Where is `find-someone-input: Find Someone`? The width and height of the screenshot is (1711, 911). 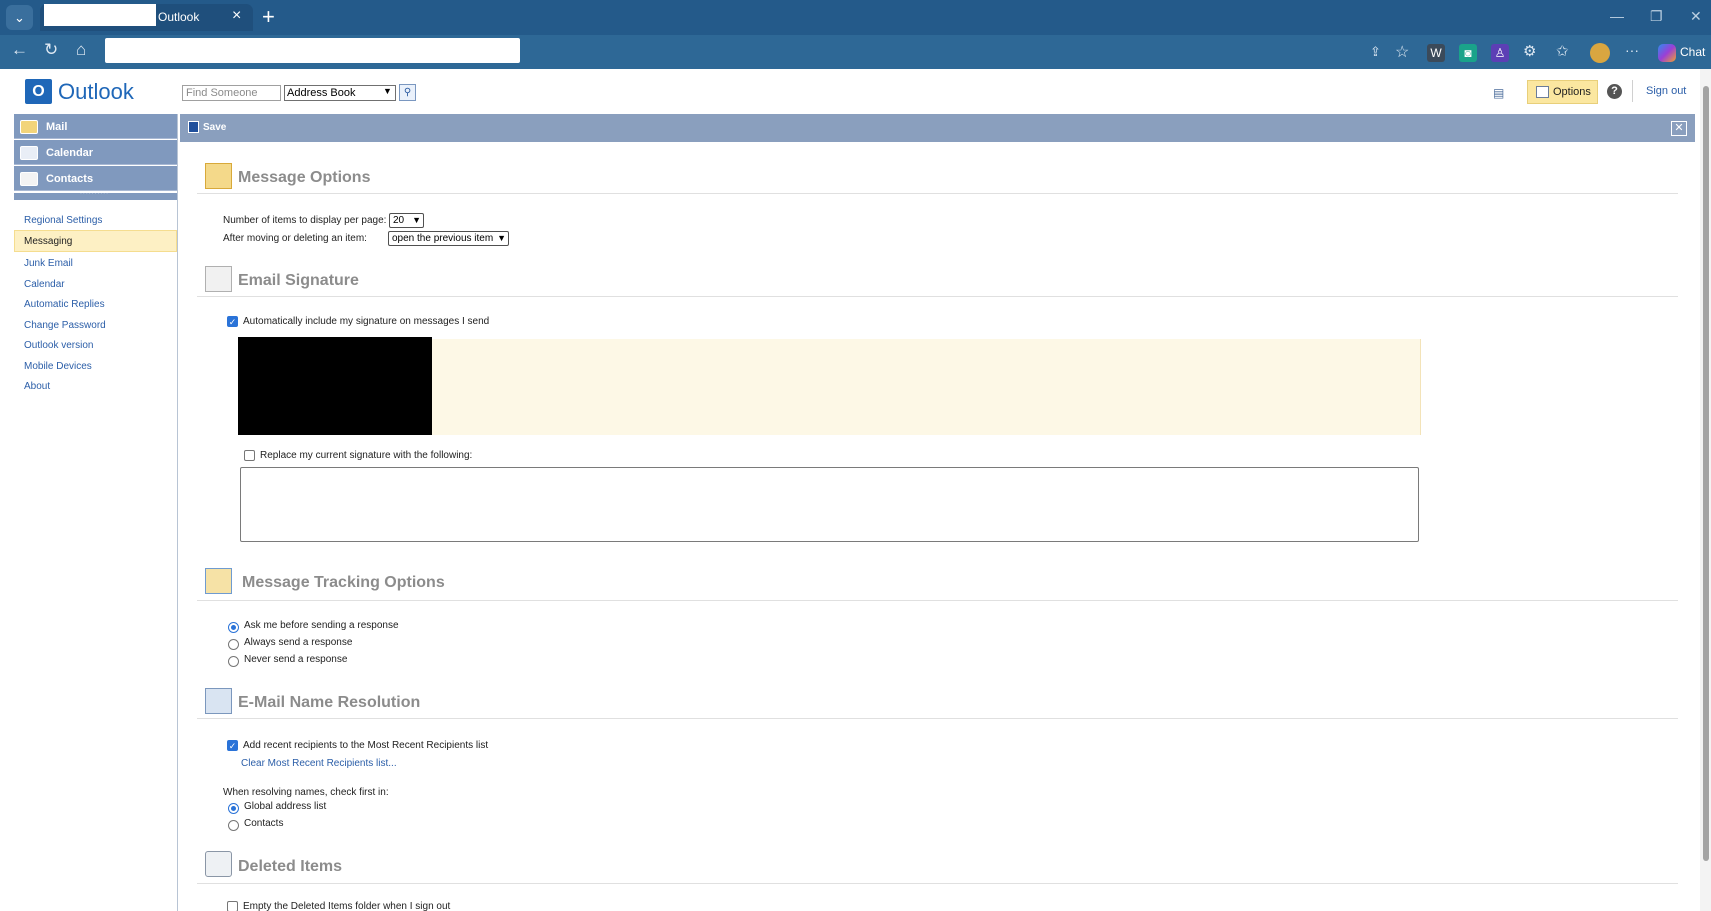
find-someone-input: Find Someone is located at coordinates (231, 93).